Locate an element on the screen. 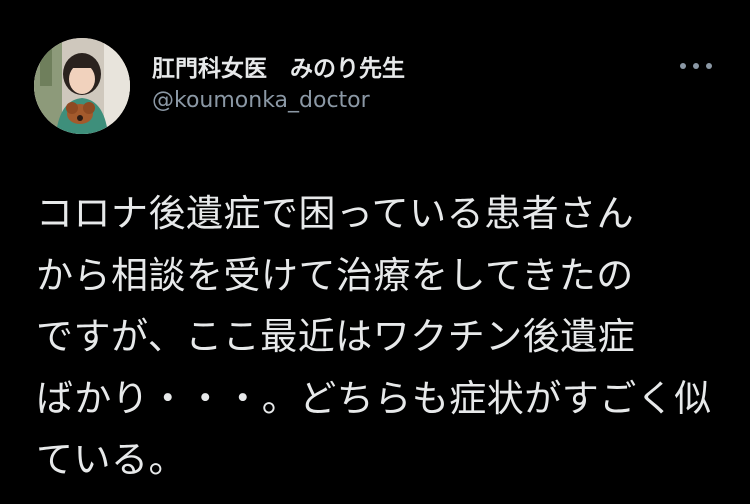  tweet-text-line: から相談を受けて治療をしてきたの is located at coordinates (335, 275).